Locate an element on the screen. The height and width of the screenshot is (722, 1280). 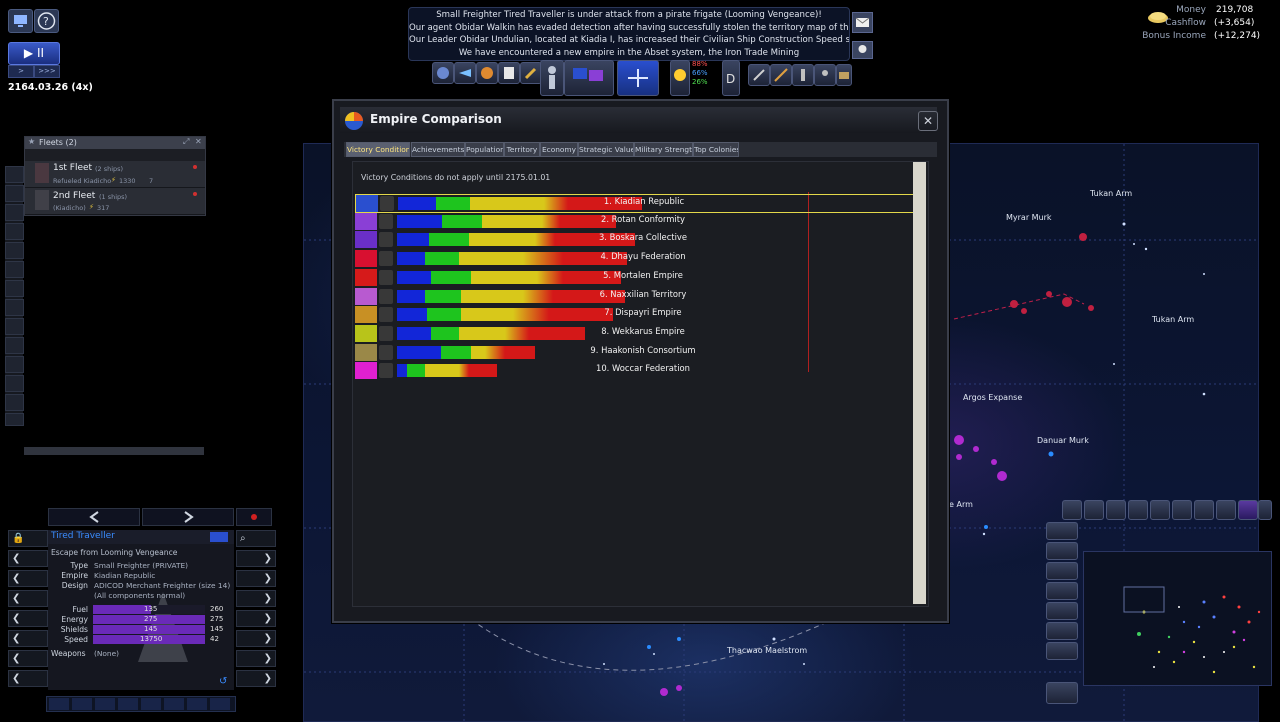
filter-danger-icon is located at coordinates (14, 383).